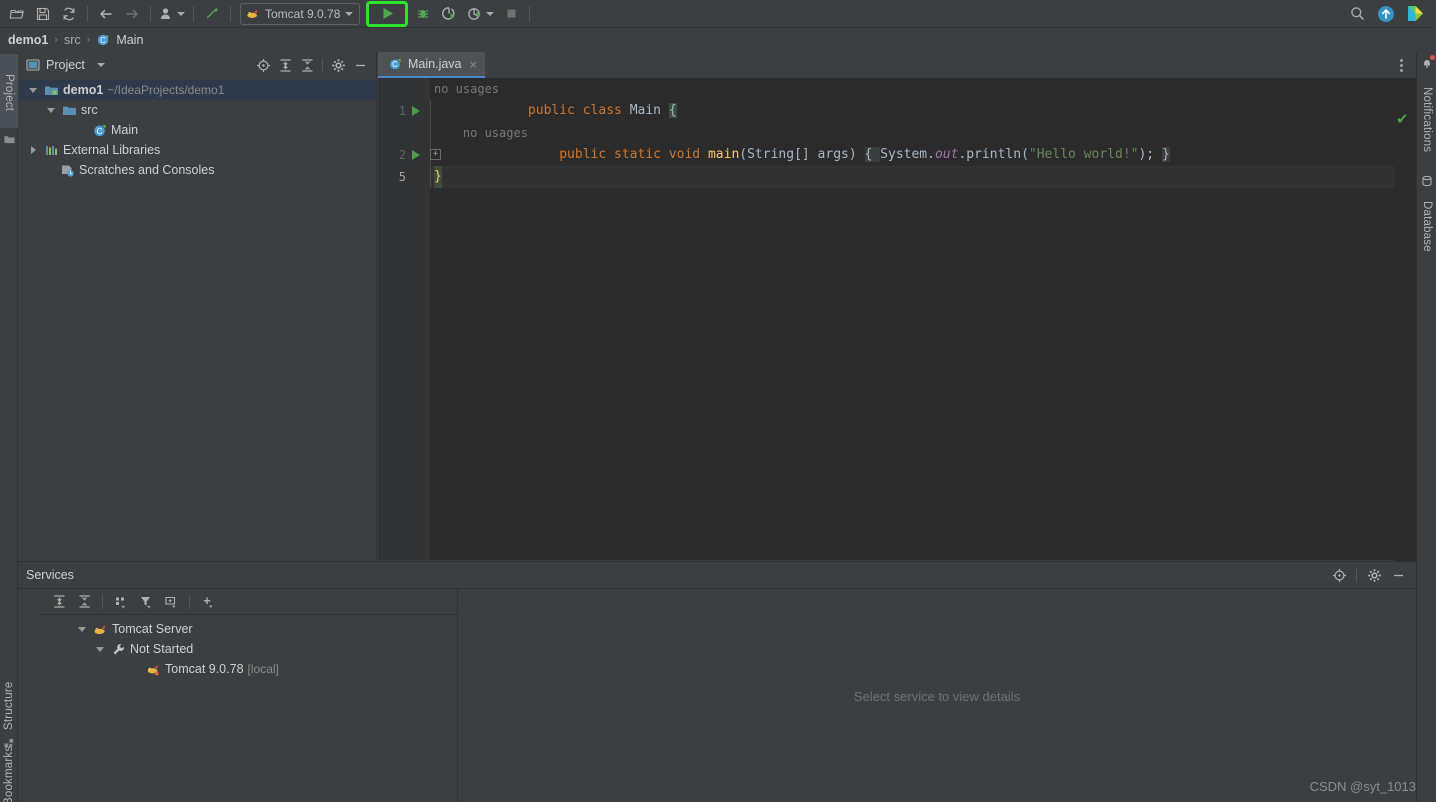 This screenshot has height=802, width=1436. I want to click on token-close-brace: }, so click(1165, 154).